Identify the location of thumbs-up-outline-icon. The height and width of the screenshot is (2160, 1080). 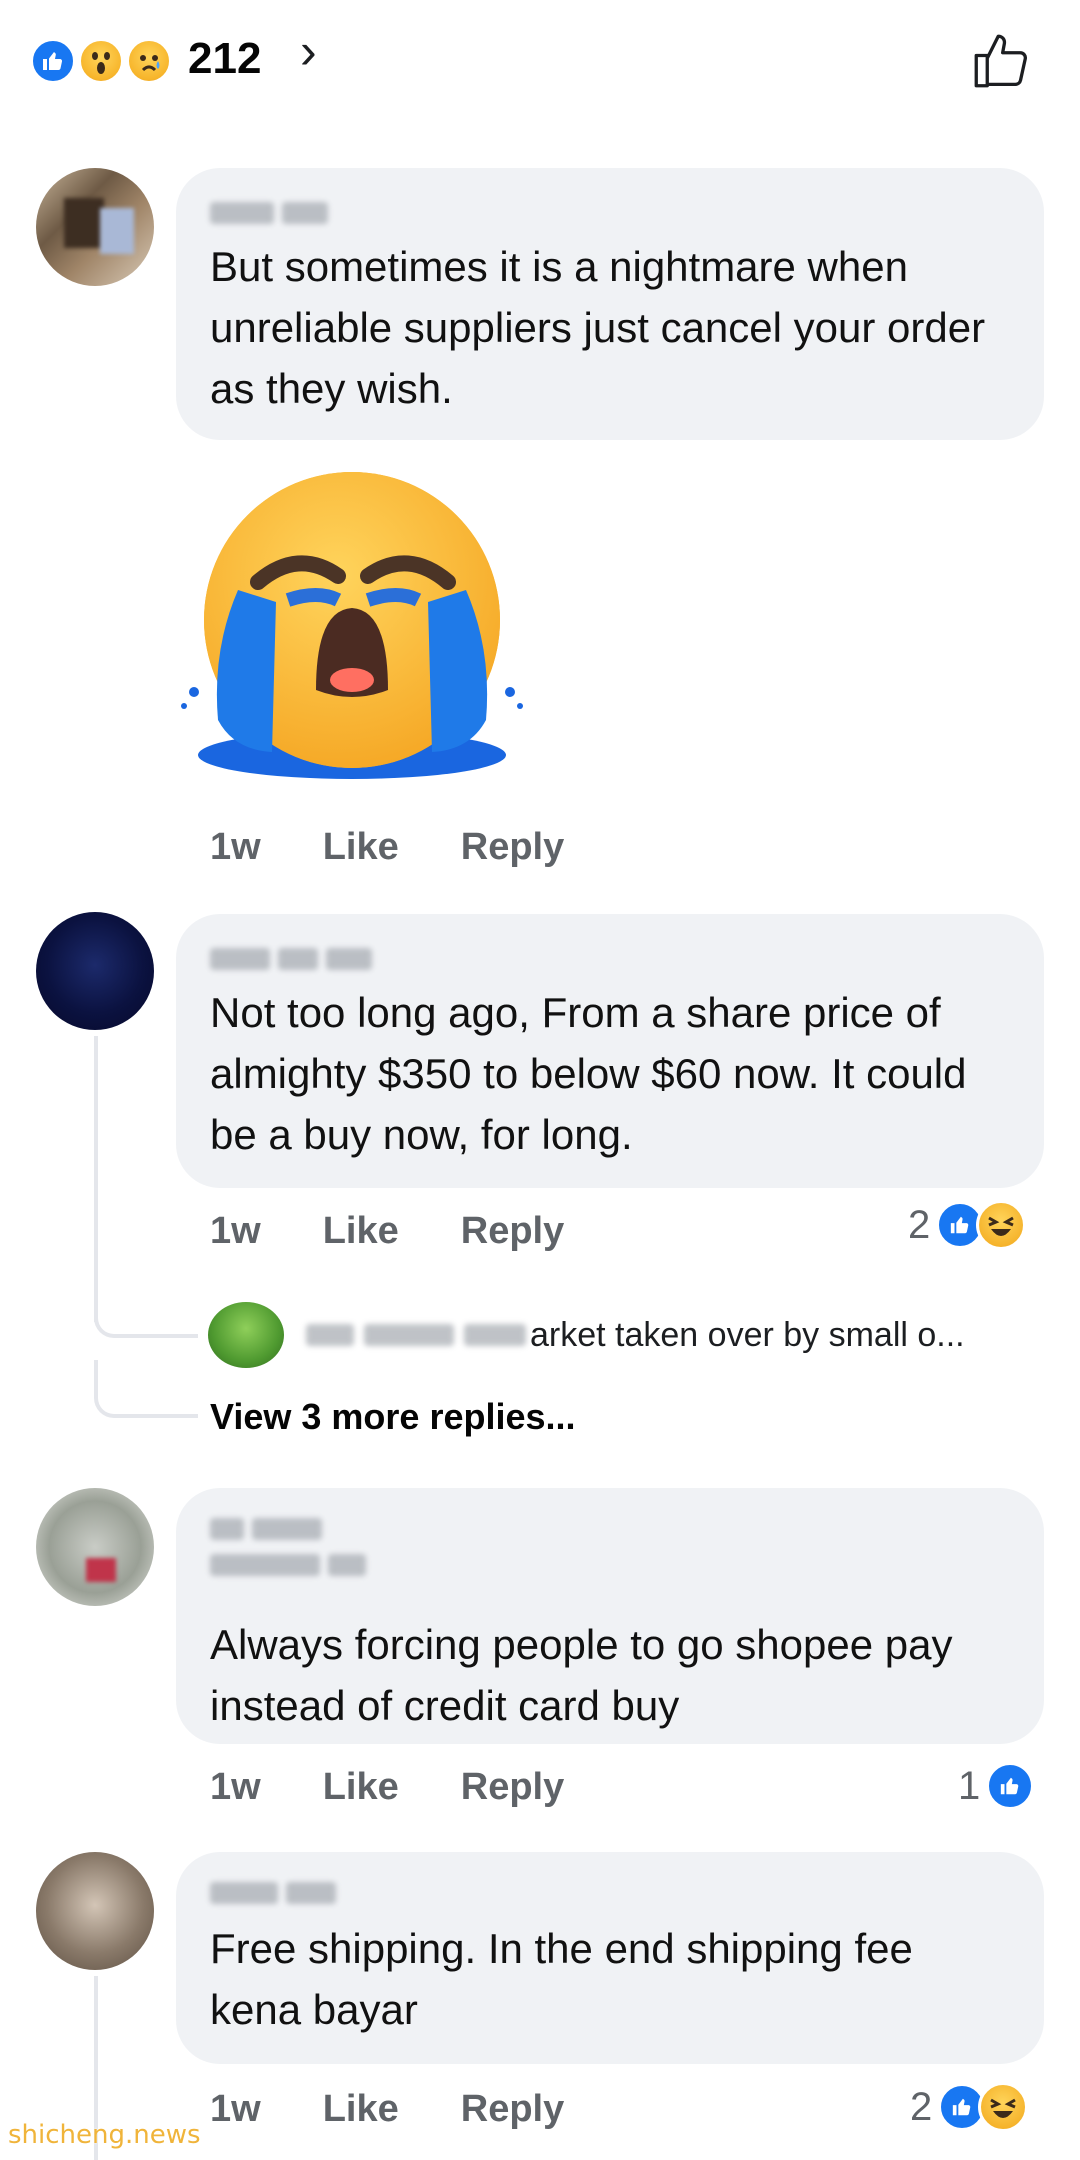
(1001, 61).